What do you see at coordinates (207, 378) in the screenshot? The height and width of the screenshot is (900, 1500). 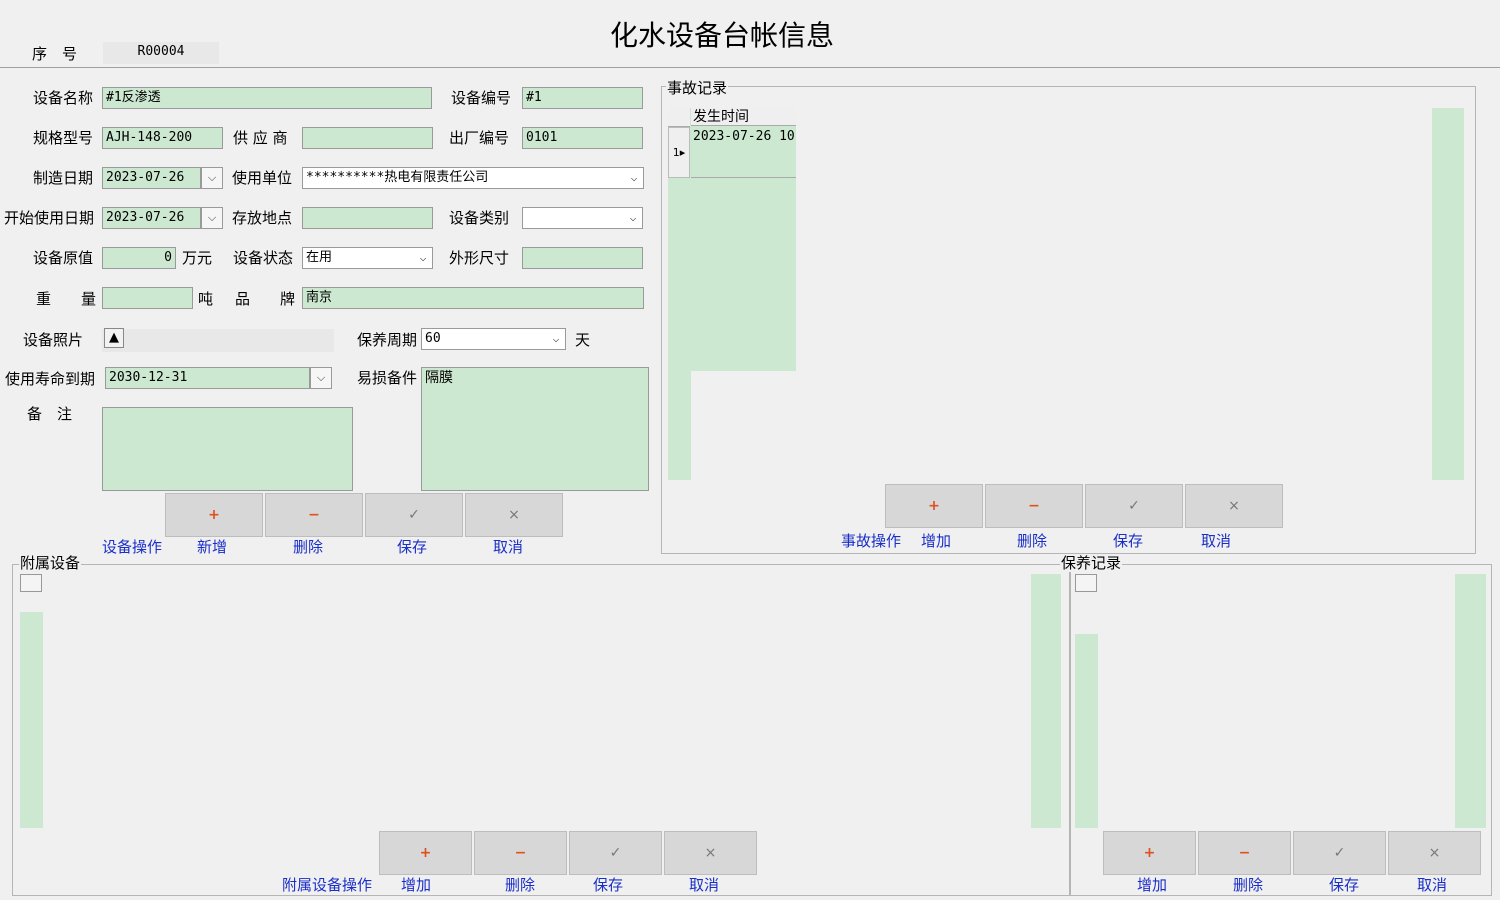 I see `expiry-field: 2030-12-31` at bounding box center [207, 378].